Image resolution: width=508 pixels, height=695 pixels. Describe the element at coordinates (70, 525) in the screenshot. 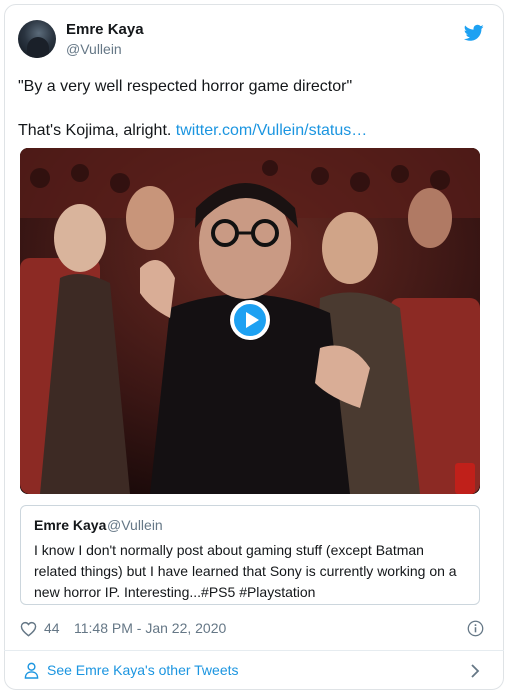

I see `quoted-author-name: Emre Kaya` at that location.